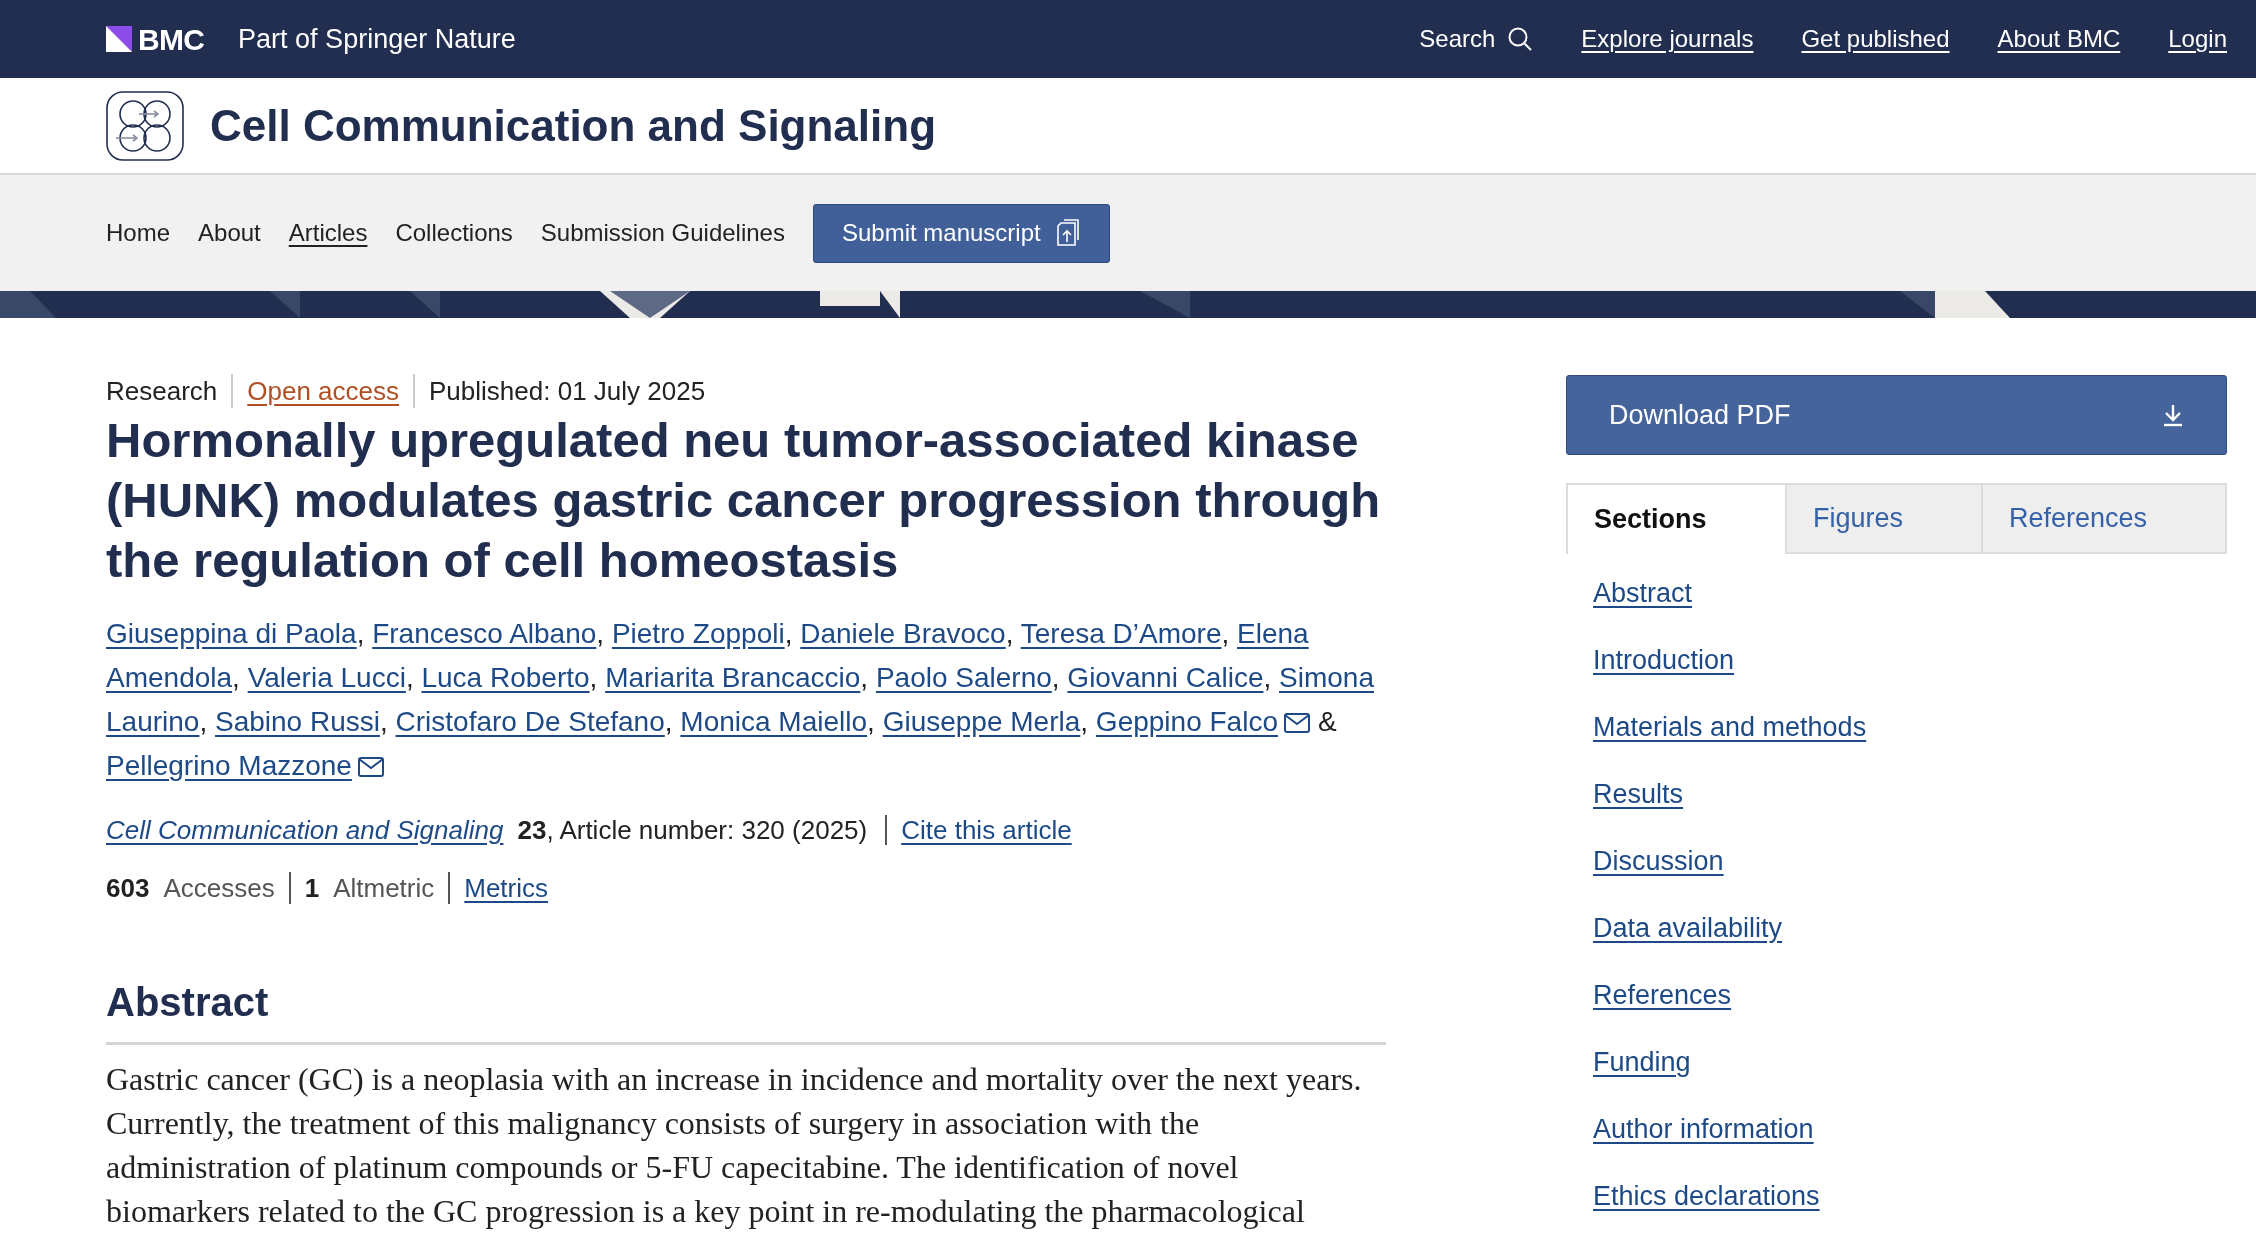 This screenshot has height=1254, width=2256. I want to click on author-link: Pietro Zoppoli, so click(698, 633).